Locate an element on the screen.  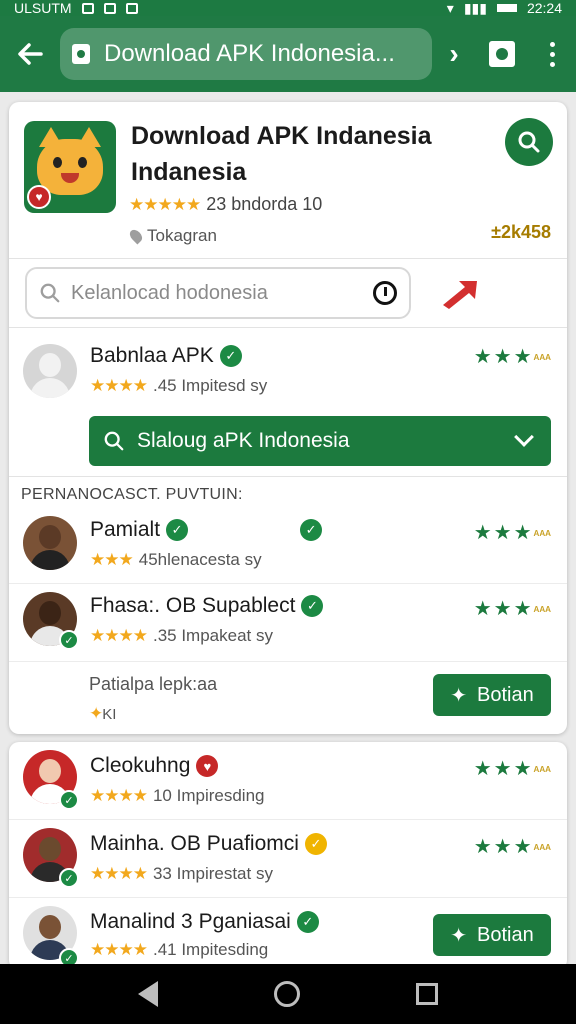
member-name: Mainha. OB Puafiomci ✓ is located at coordinates (208, 844).